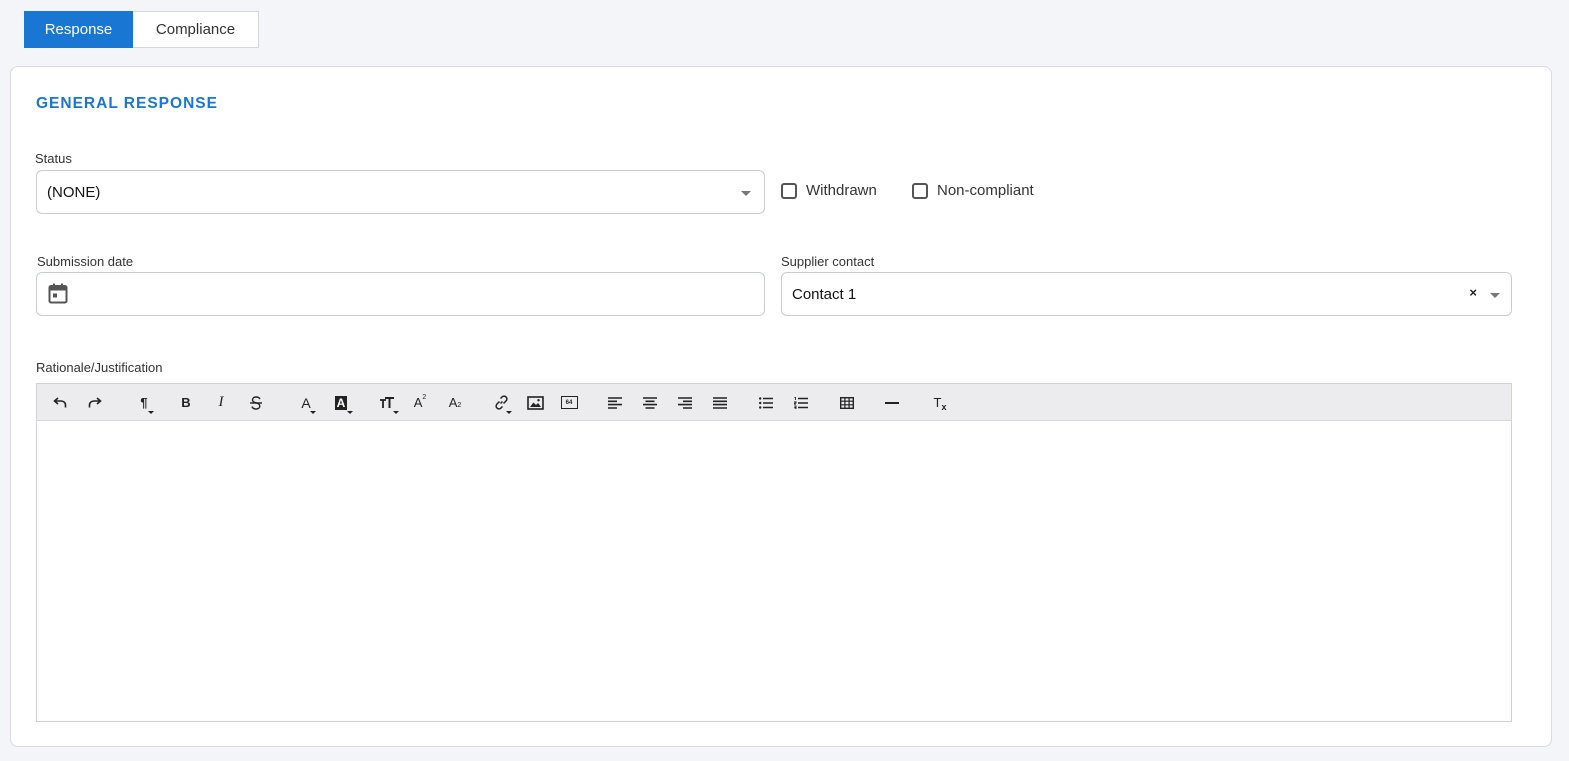  I want to click on horizontal-rule-icon, so click(892, 402).